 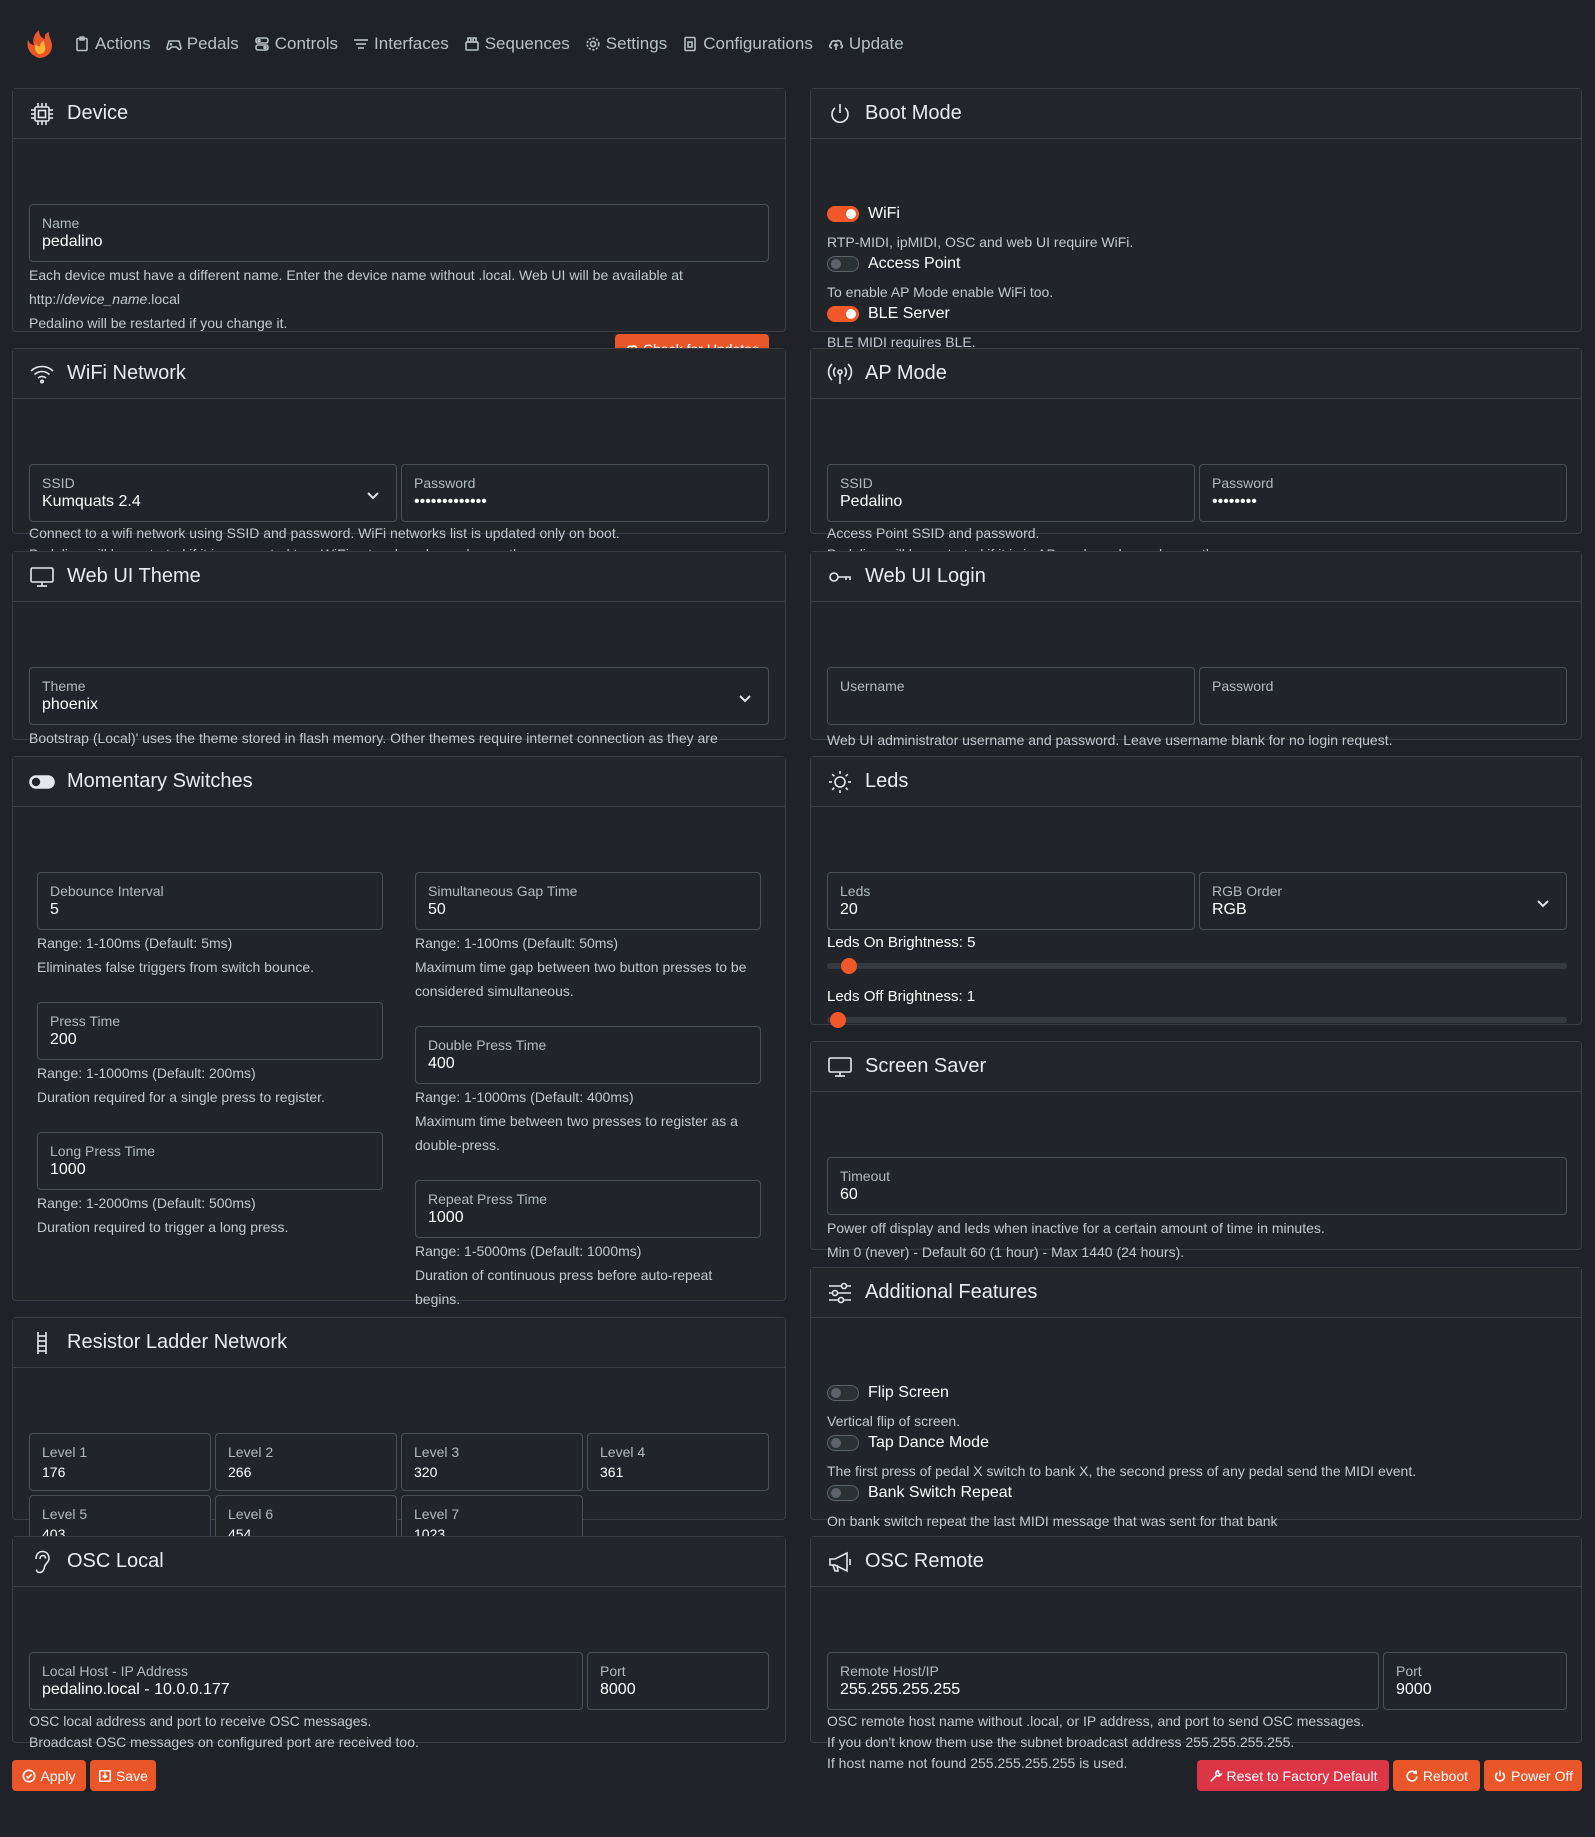 I want to click on theme-select: Theme phoenix, so click(x=399, y=696).